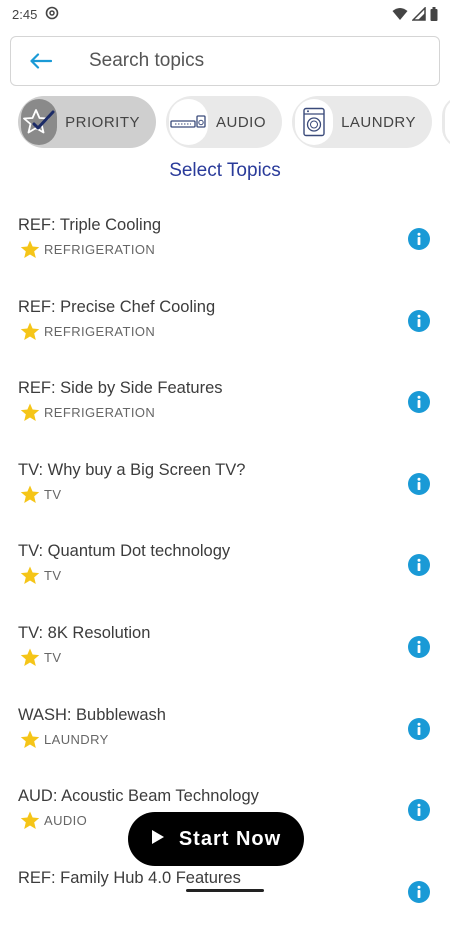 The height and width of the screenshot is (946, 450). What do you see at coordinates (225, 416) in the screenshot?
I see `list-item: REF: Side by Side Features REFRIGERATION` at bounding box center [225, 416].